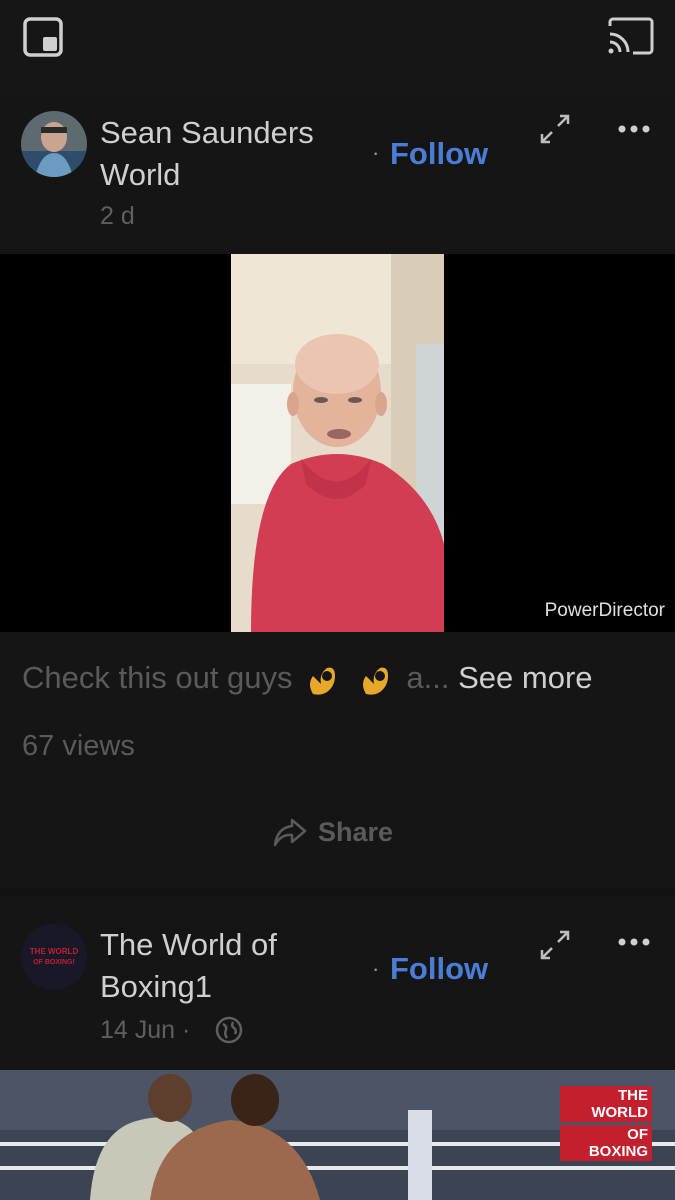  What do you see at coordinates (117, 216) in the screenshot?
I see `post-time: 2 d` at bounding box center [117, 216].